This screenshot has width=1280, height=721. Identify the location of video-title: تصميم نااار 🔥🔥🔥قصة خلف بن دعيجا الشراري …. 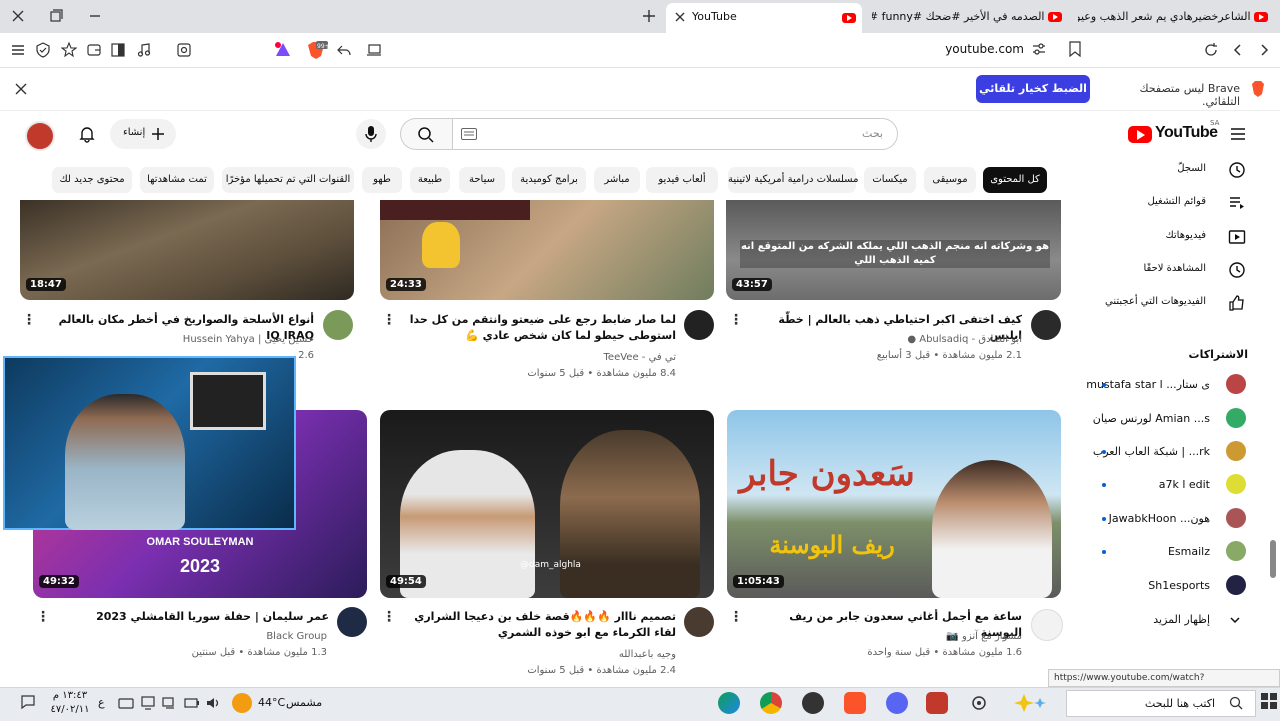
(540, 625).